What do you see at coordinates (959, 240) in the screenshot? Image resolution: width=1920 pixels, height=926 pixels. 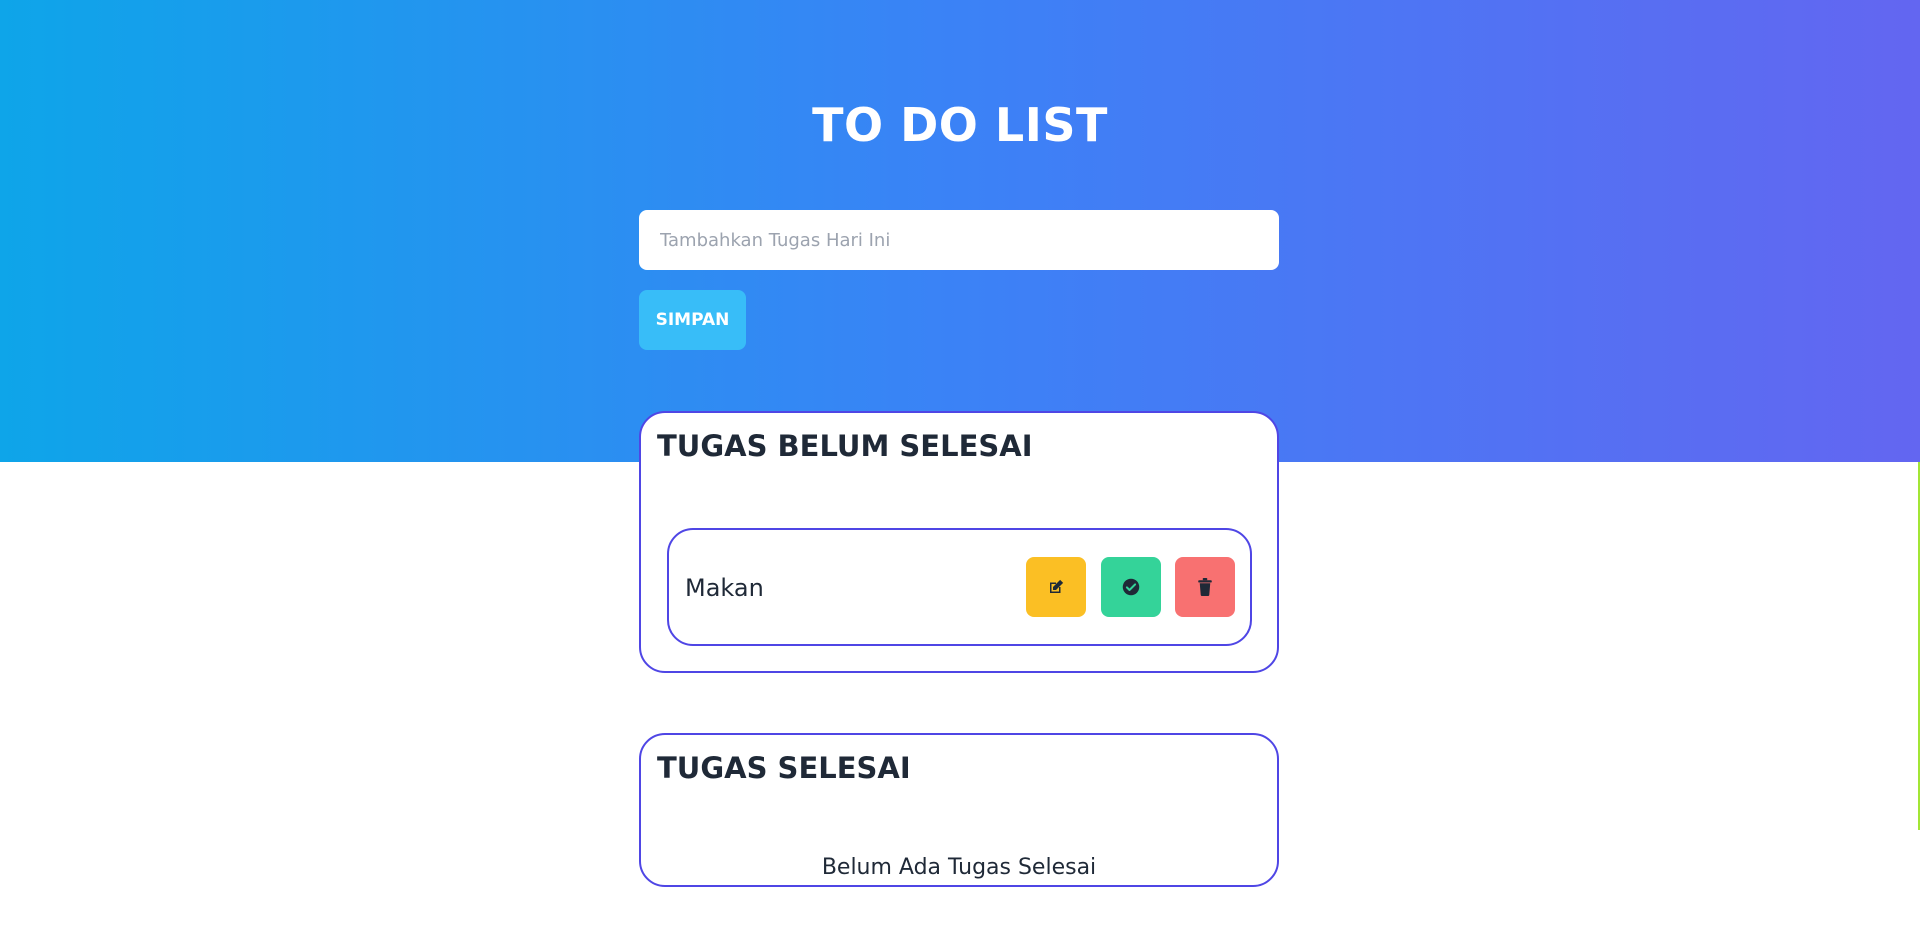 I see `task-input` at bounding box center [959, 240].